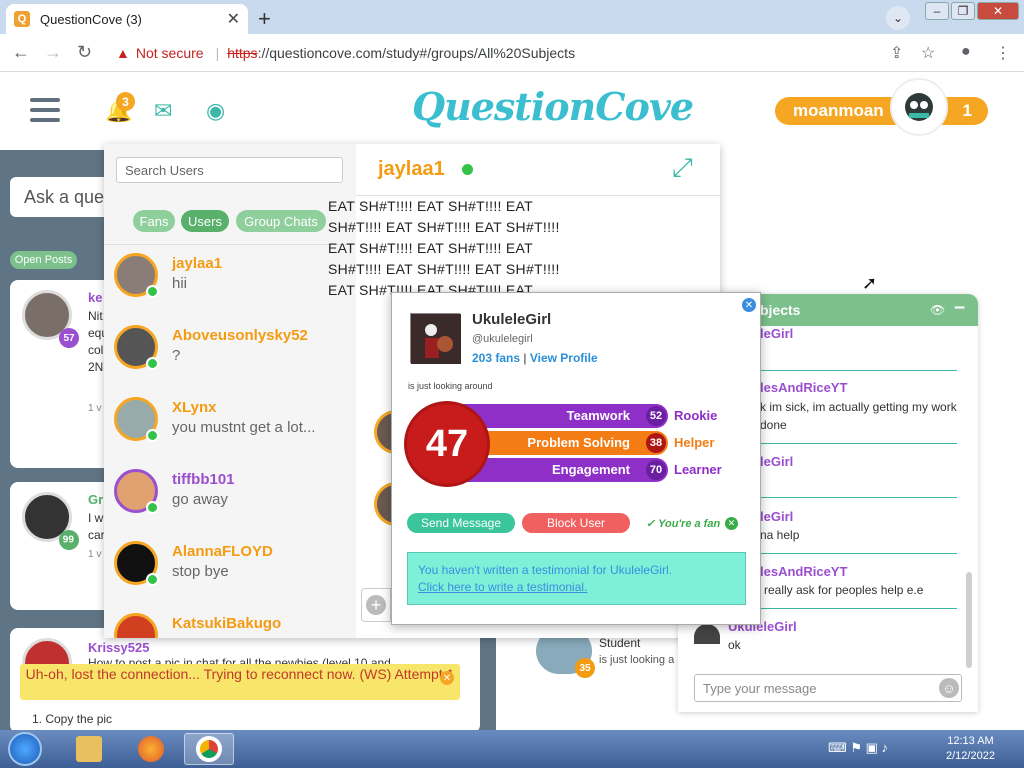 This screenshot has width=1024, height=768. What do you see at coordinates (637, 660) in the screenshot?
I see `student-status: is just looking a` at bounding box center [637, 660].